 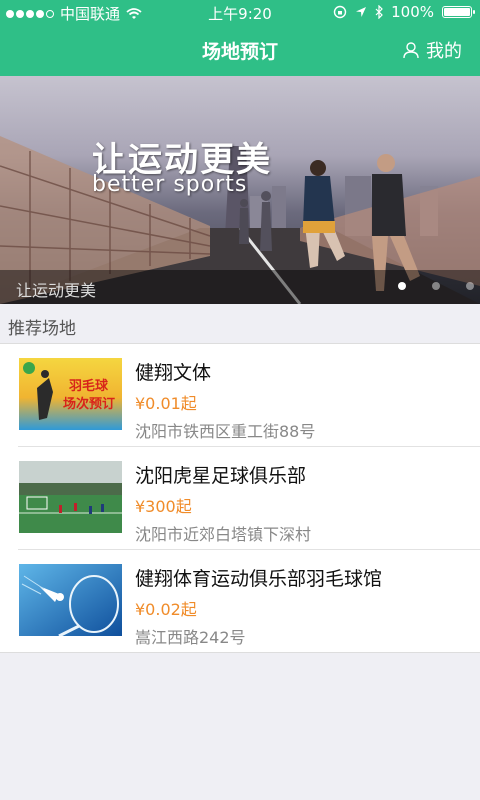 I want to click on venue-item: 羽毛球 场次预订 健翔文体 ¥0.01起 沈阳市铁西区重工街88号, so click(x=240, y=395).